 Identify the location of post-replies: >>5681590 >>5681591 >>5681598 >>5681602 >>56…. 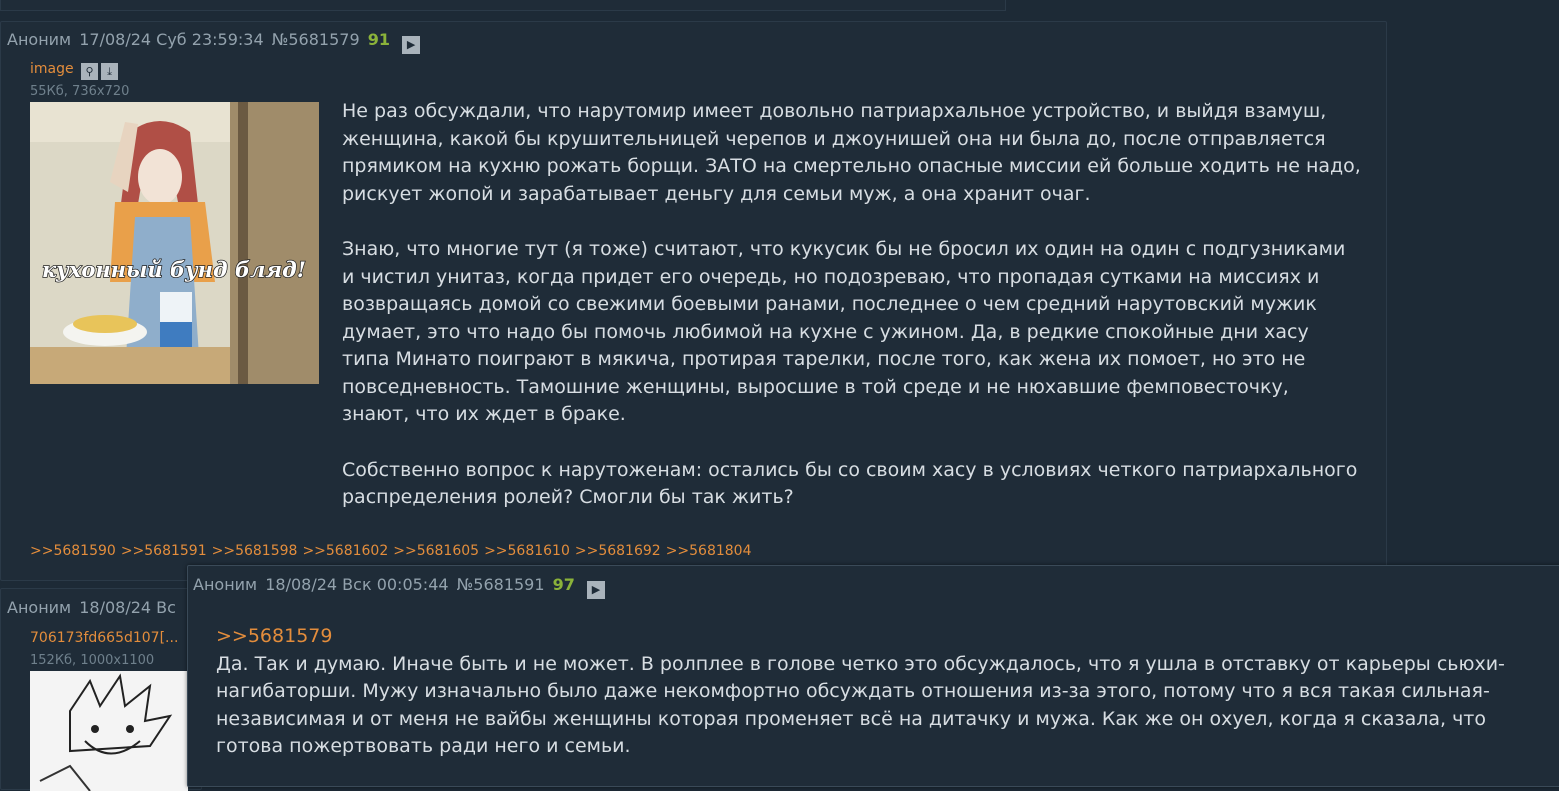
(393, 551).